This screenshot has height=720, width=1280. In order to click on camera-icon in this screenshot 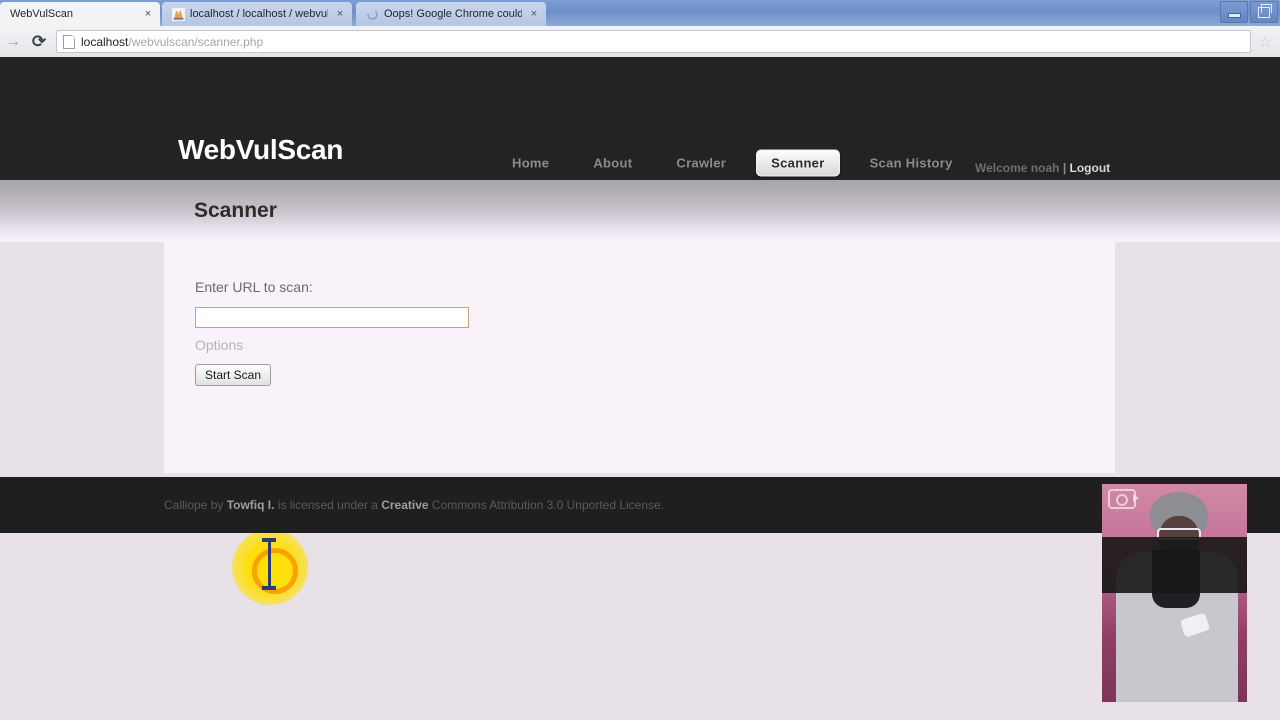, I will do `click(1123, 499)`.